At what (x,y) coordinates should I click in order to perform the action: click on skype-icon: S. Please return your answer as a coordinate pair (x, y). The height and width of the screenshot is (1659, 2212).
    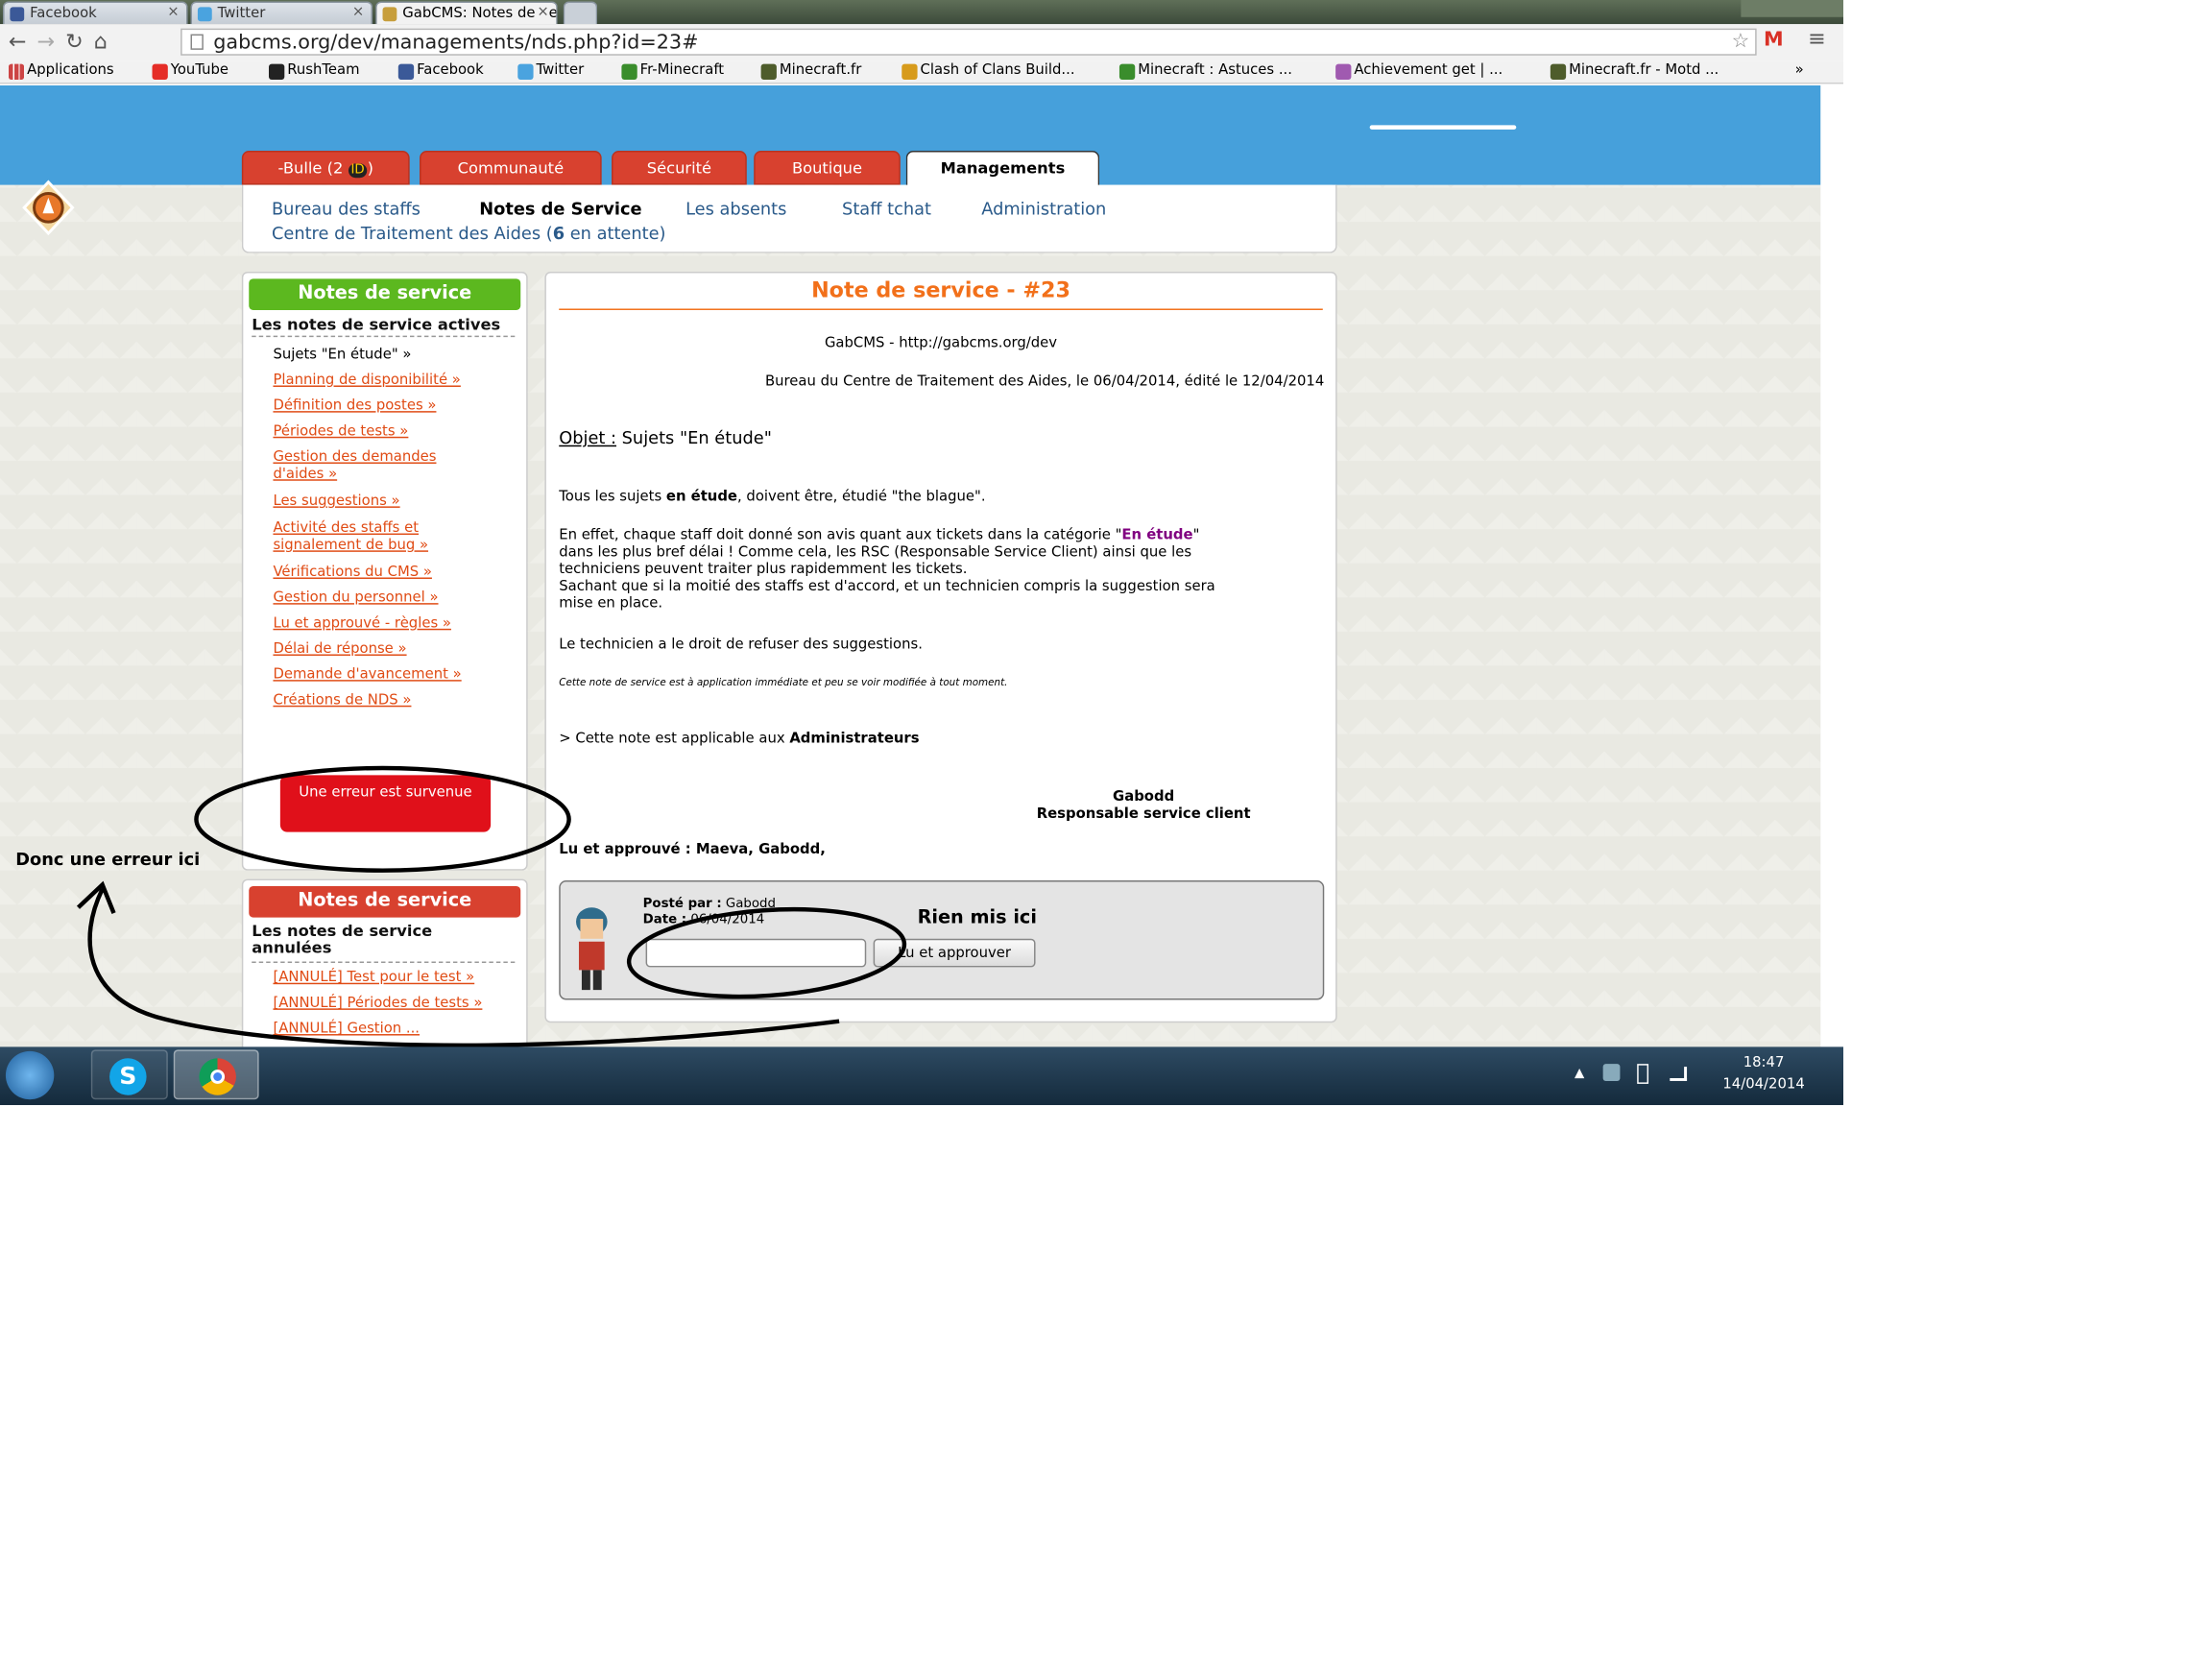
    Looking at the image, I should click on (128, 1076).